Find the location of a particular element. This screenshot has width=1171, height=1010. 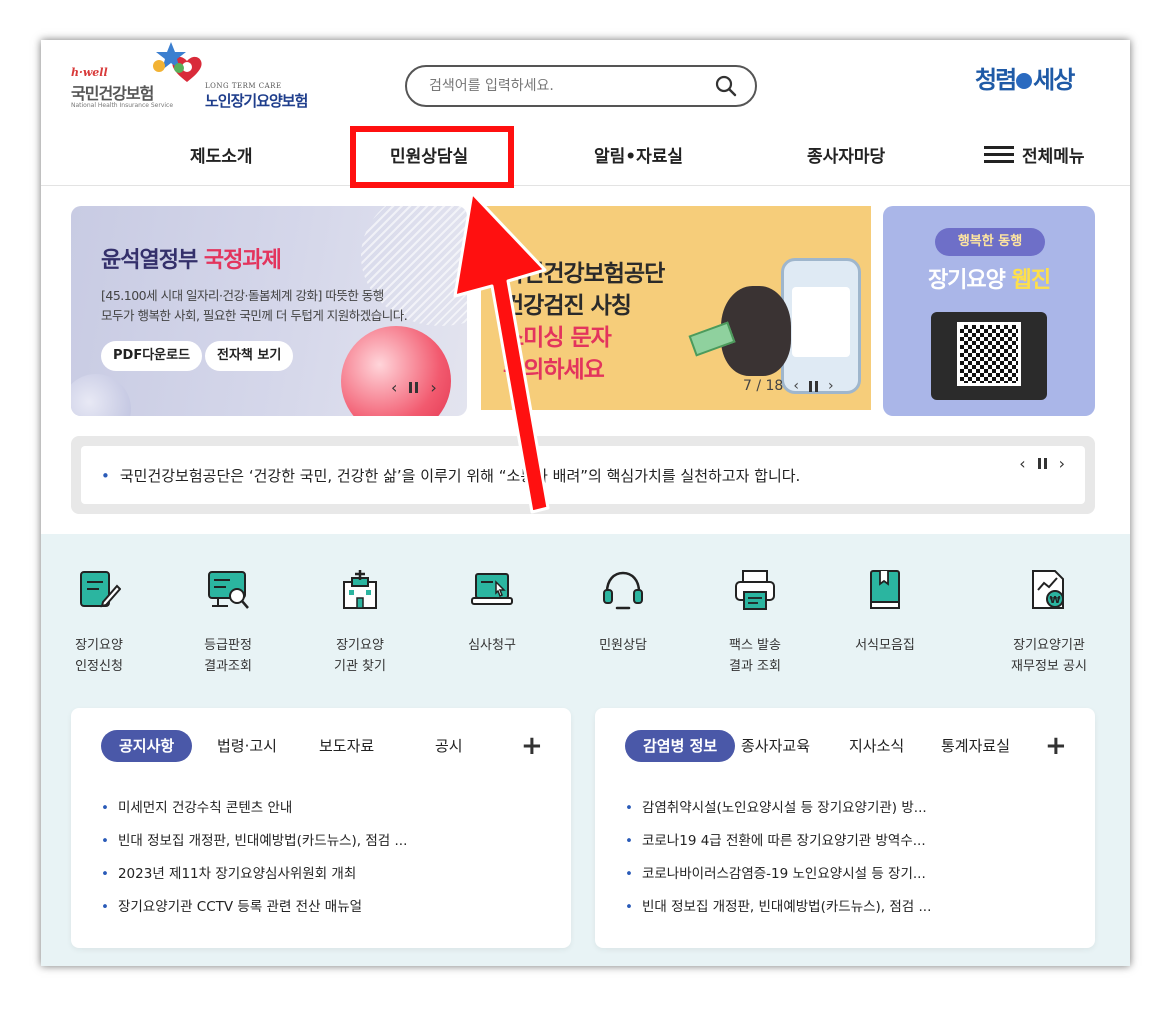

monitor-search-icon is located at coordinates (228, 590).